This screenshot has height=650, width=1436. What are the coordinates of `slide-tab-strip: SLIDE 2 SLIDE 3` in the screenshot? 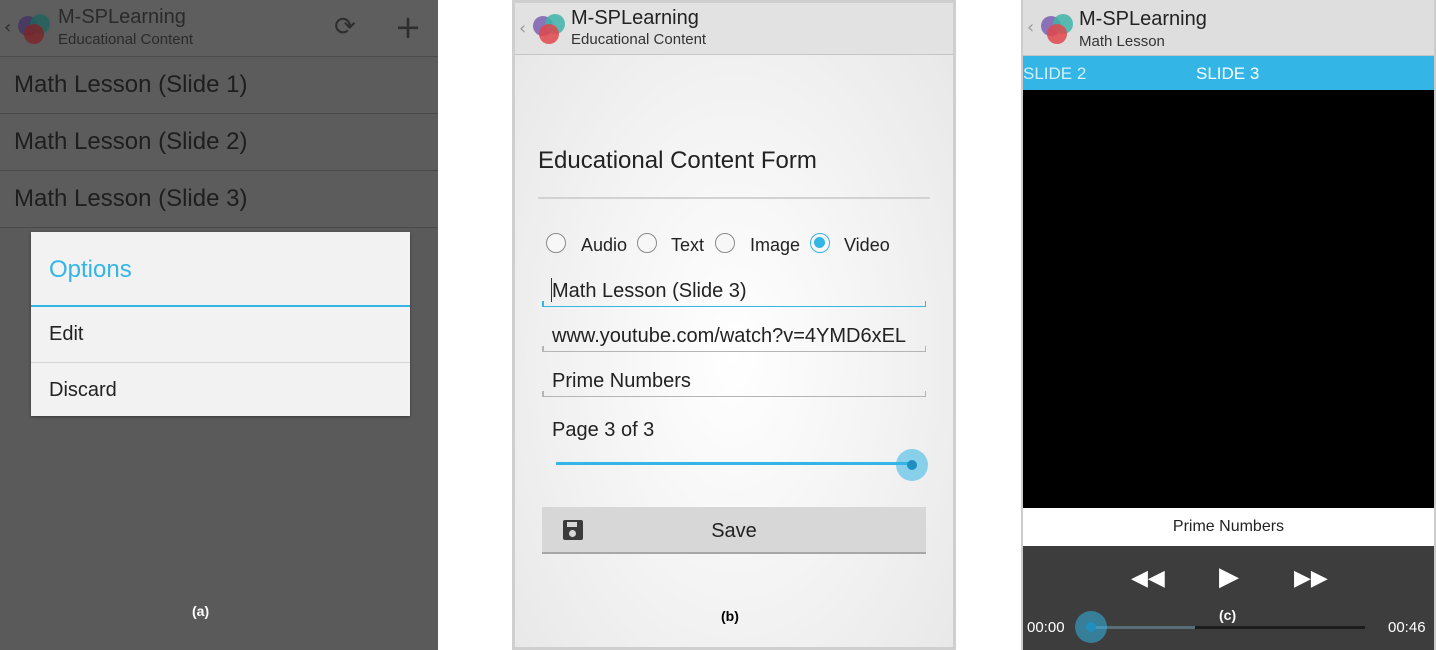 It's located at (1228, 73).